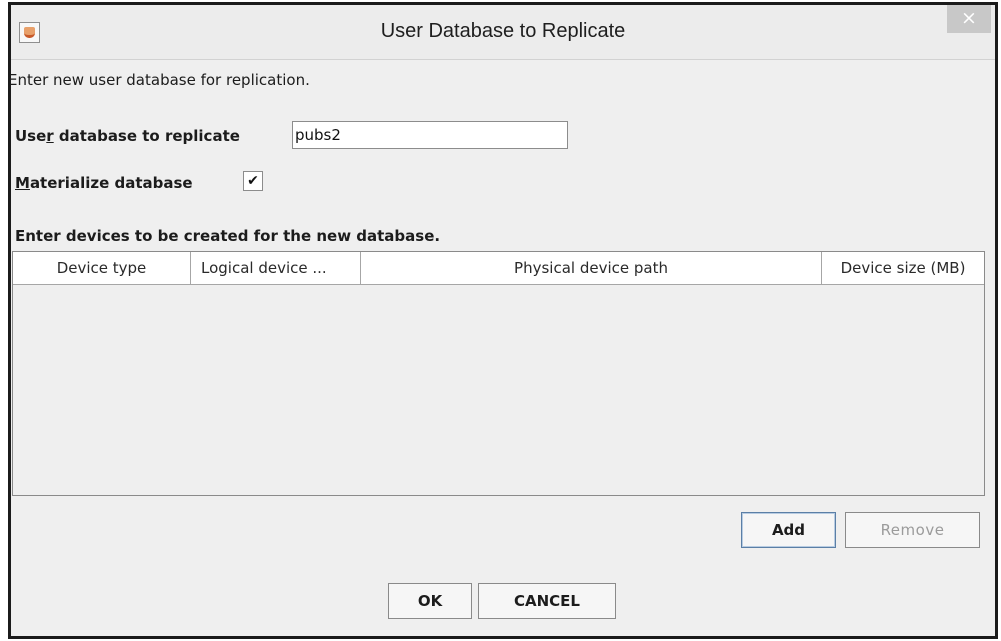 This screenshot has height=641, width=1001. Describe the element at coordinates (547, 601) in the screenshot. I see `cancel-button: CANCEL` at that location.